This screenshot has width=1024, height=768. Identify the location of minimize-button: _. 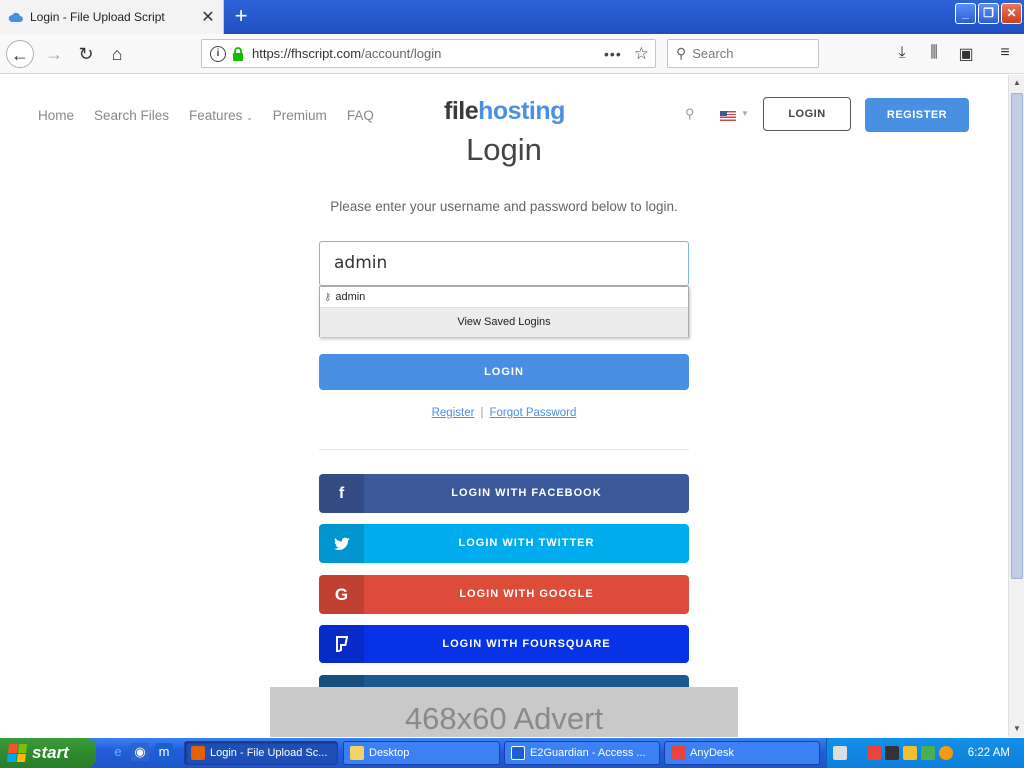
(965, 13).